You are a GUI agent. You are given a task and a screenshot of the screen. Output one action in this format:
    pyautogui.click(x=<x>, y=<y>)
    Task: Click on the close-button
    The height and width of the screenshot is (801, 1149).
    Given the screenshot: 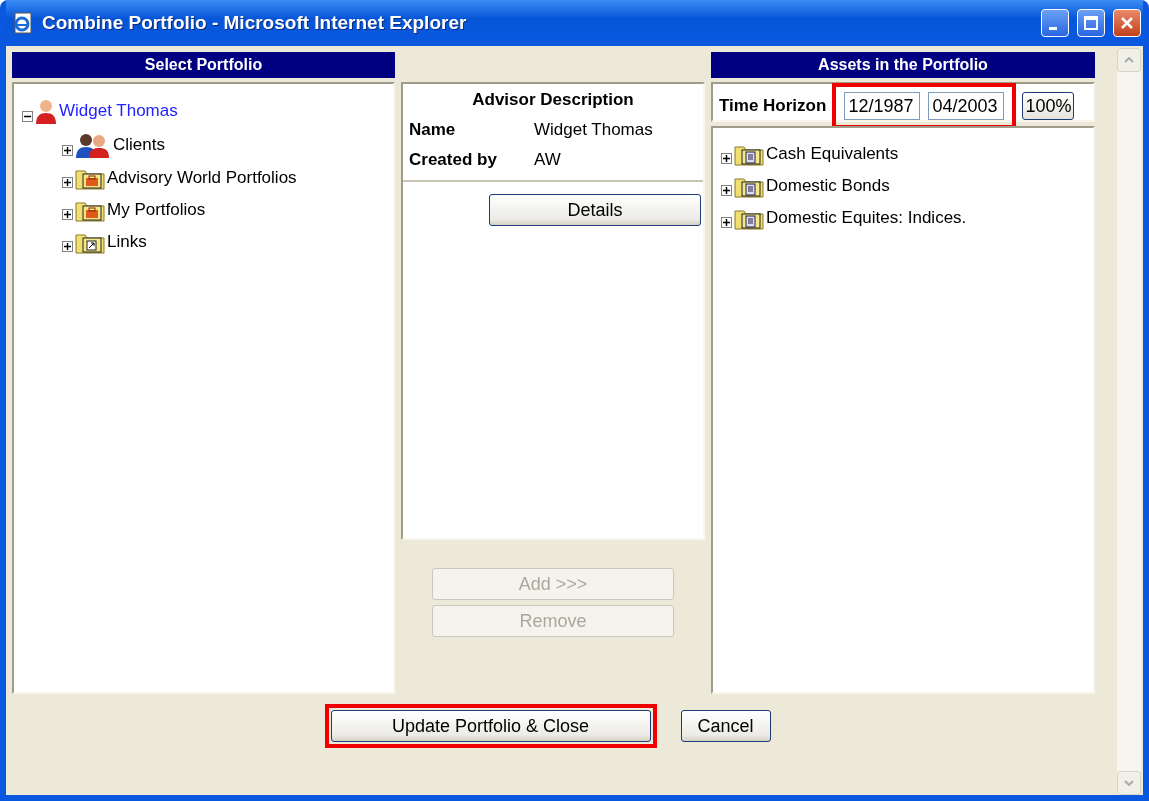 What is the action you would take?
    pyautogui.click(x=1127, y=23)
    